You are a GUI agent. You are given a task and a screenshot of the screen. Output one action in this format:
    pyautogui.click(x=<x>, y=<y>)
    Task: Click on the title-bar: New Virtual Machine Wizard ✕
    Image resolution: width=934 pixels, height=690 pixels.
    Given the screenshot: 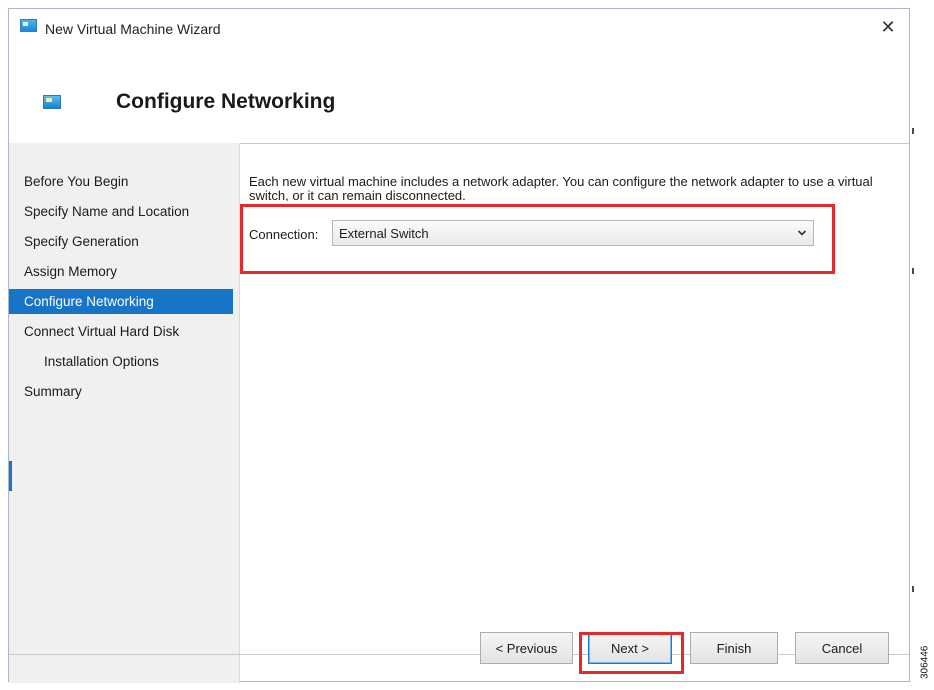 What is the action you would take?
    pyautogui.click(x=459, y=28)
    